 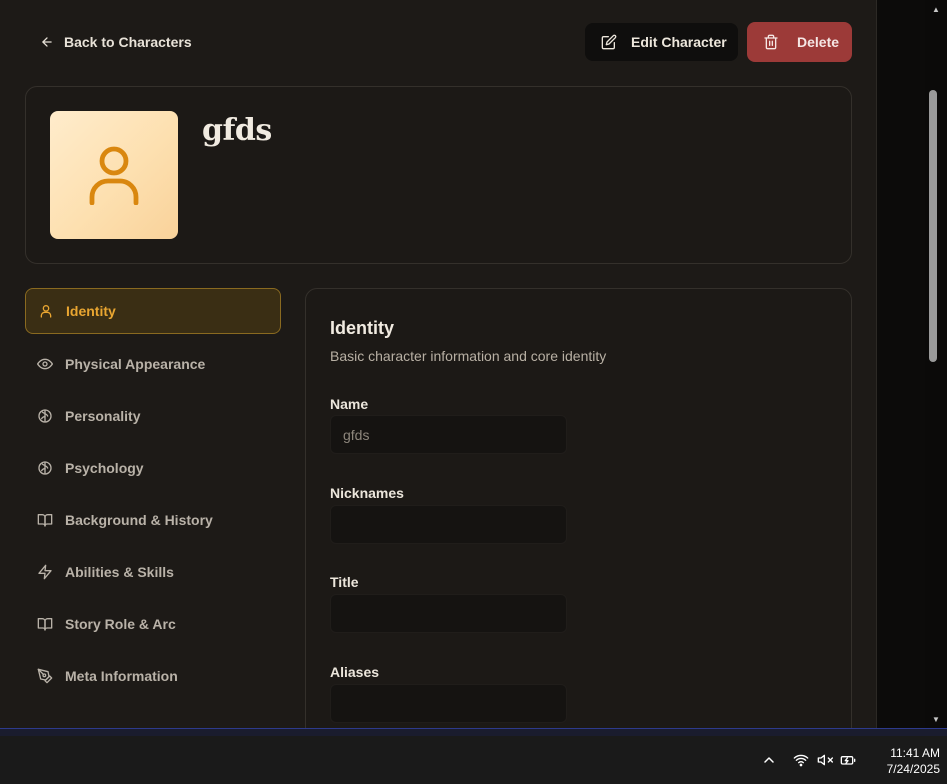 What do you see at coordinates (825, 760) in the screenshot?
I see `speaker-muted-icon` at bounding box center [825, 760].